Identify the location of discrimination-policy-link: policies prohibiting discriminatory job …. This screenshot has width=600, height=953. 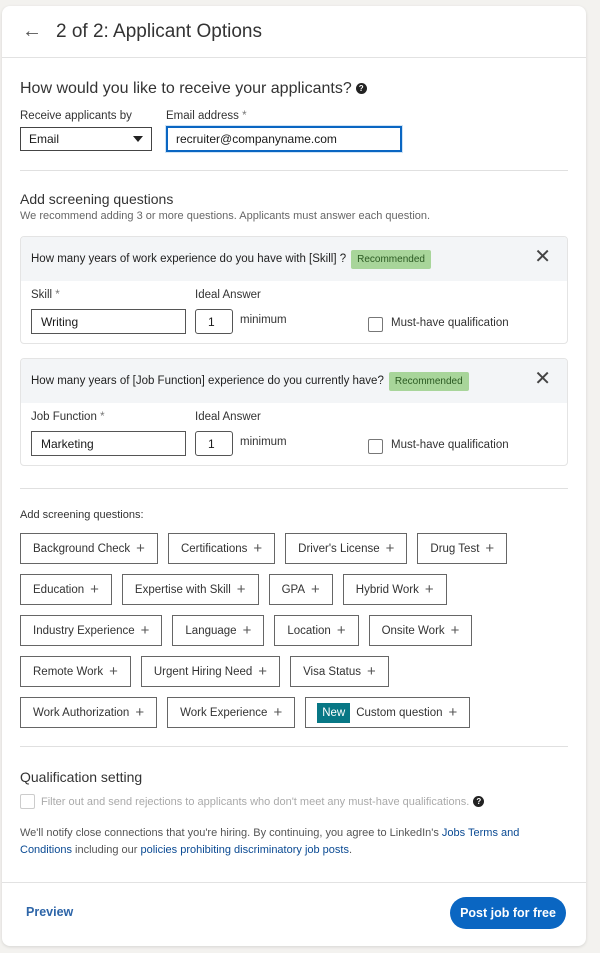
(244, 850).